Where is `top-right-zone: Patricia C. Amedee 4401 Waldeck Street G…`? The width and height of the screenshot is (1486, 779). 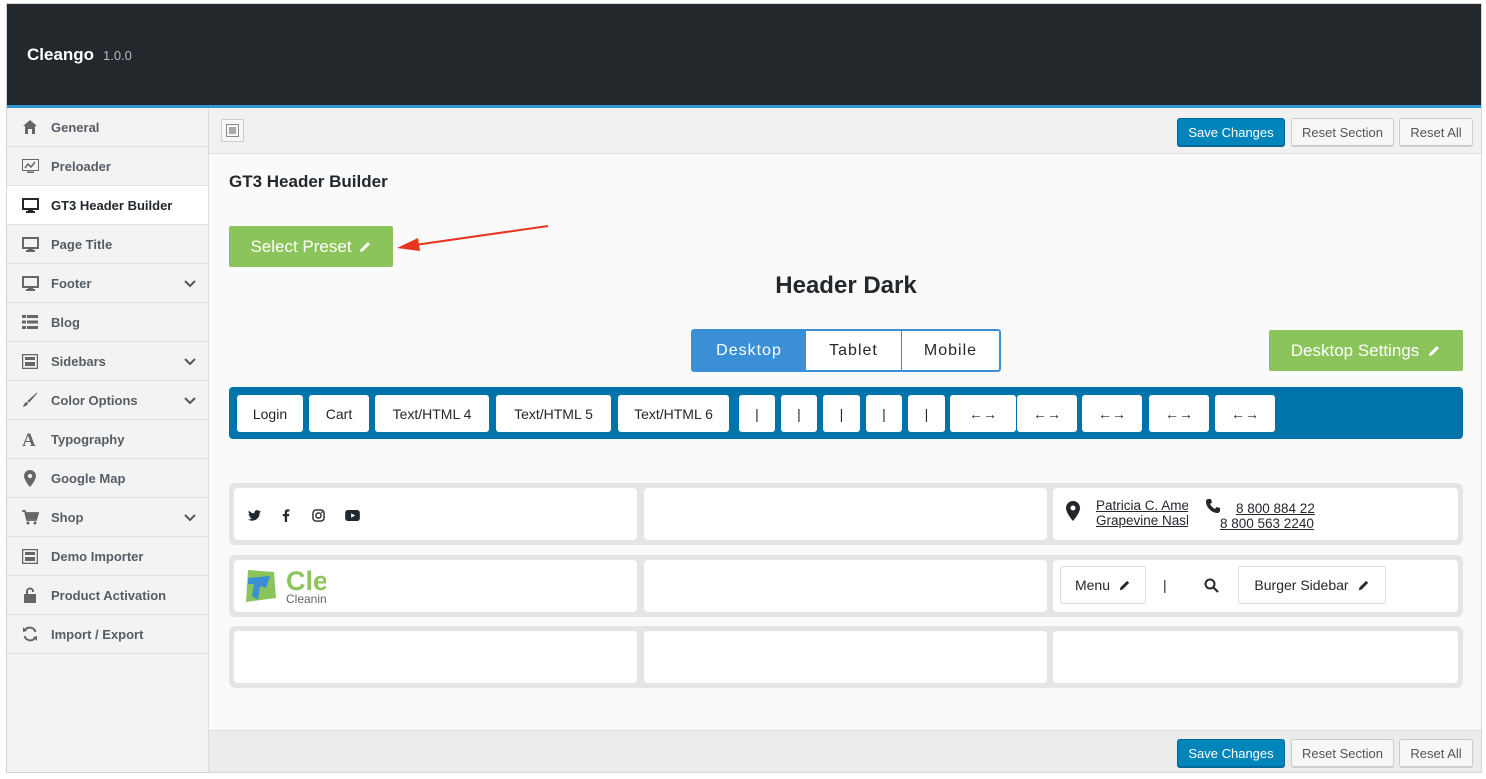 top-right-zone: Patricia C. Amedee 4401 Waldeck Street G… is located at coordinates (1255, 514).